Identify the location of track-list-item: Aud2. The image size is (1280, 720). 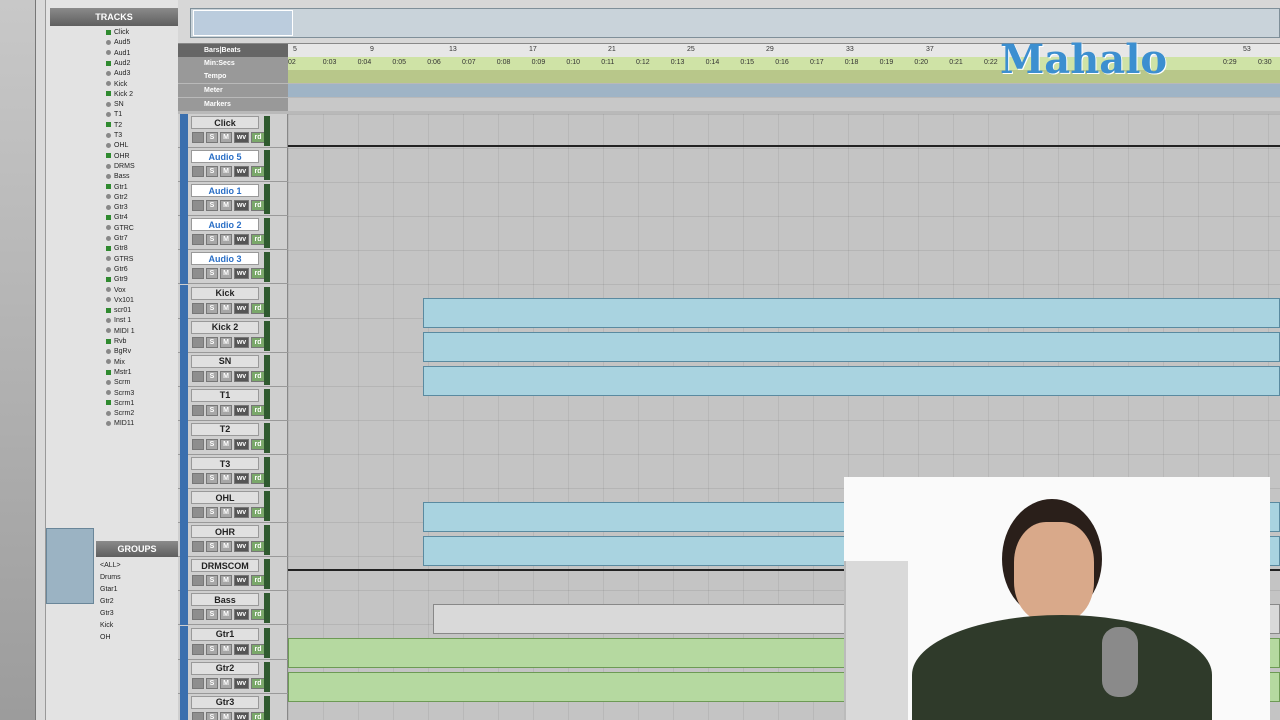
(118, 64).